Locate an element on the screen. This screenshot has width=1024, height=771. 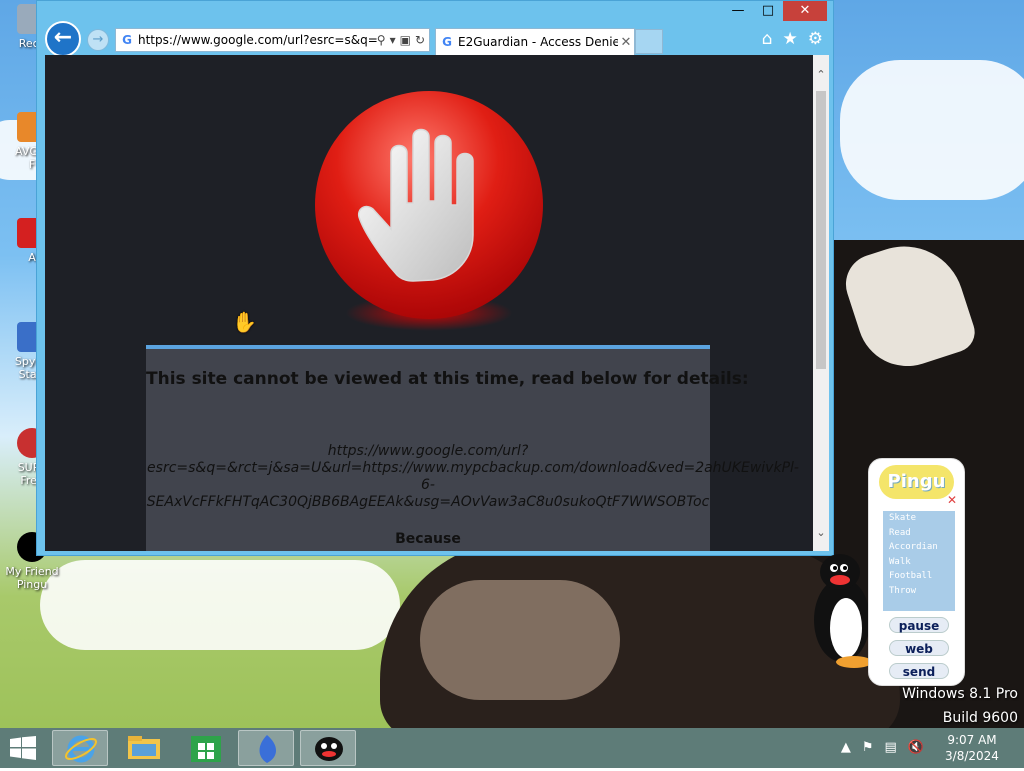
pingu-logo: Pingu is located at coordinates (916, 482).